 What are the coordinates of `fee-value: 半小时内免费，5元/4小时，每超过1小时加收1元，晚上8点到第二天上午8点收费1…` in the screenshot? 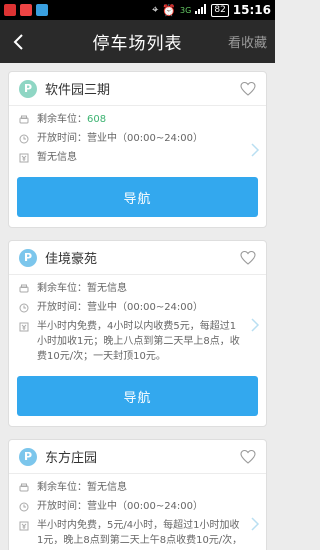 It's located at (140, 533).